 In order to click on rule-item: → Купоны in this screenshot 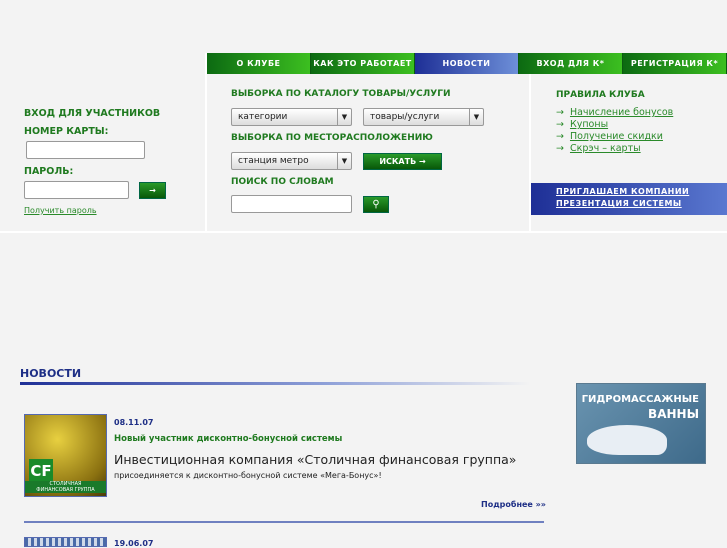, I will do `click(614, 124)`.